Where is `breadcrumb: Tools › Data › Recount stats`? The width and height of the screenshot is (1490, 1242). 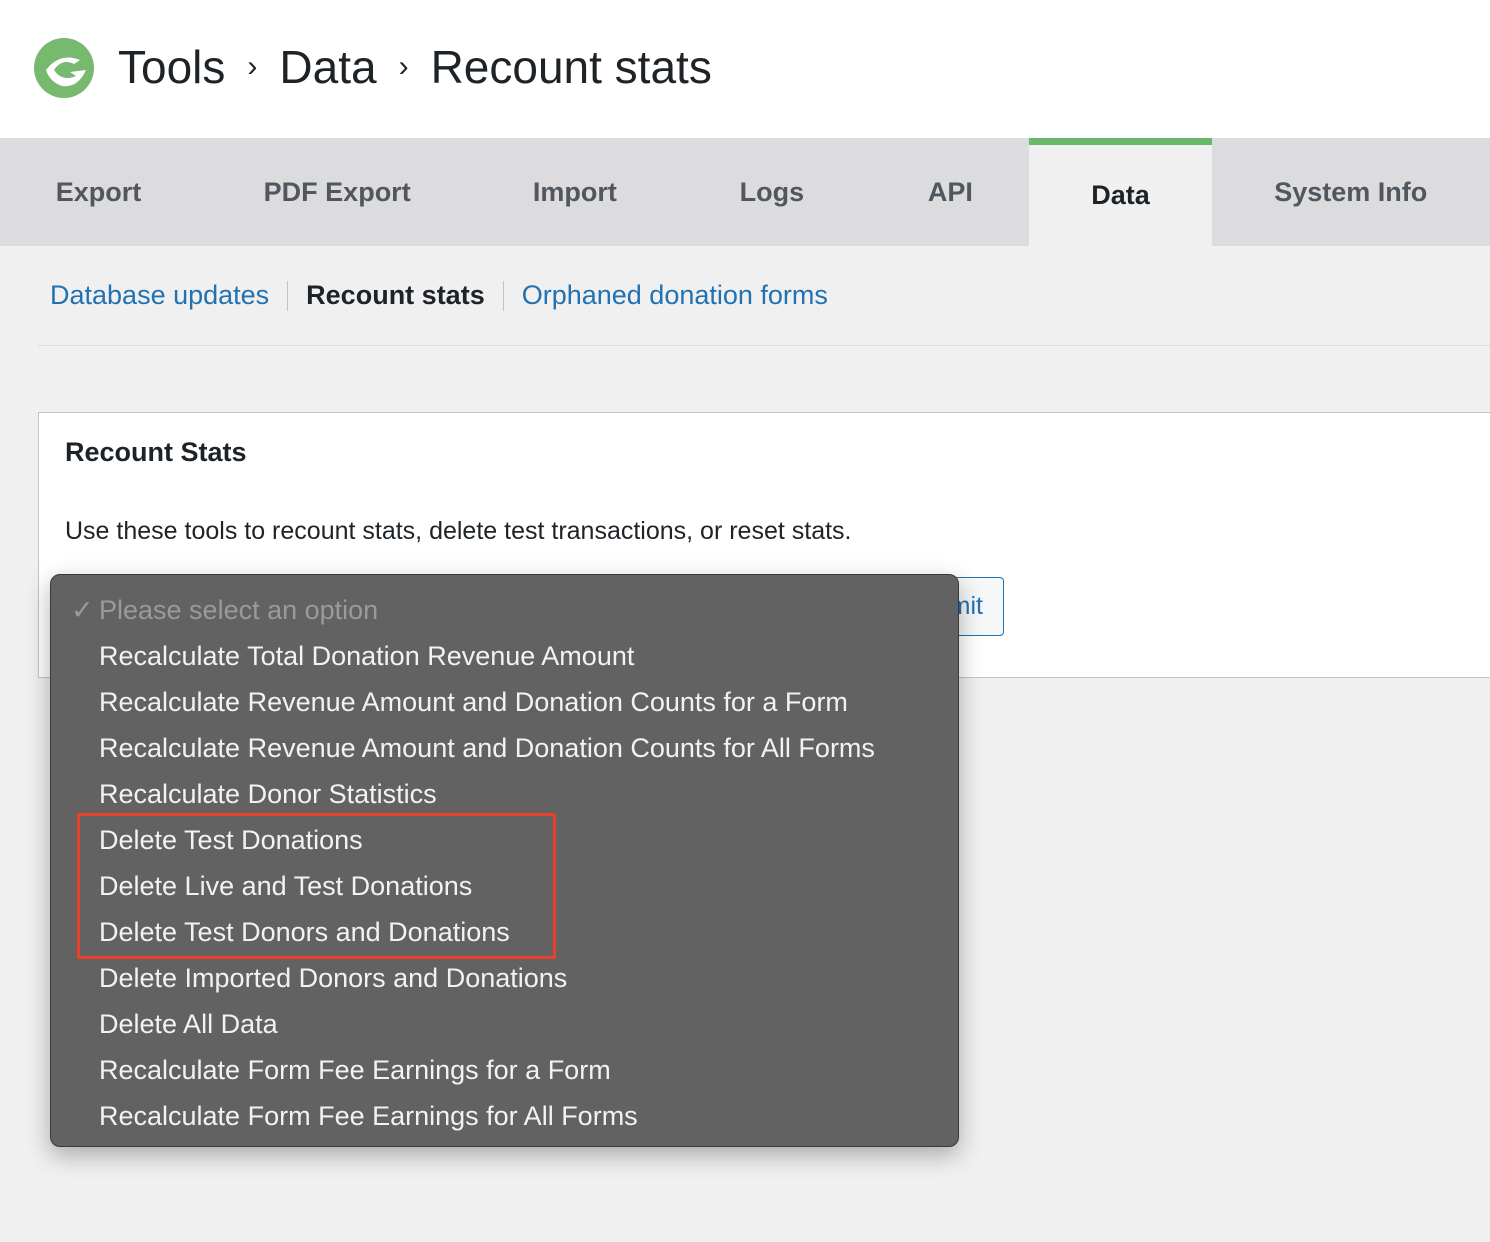 breadcrumb: Tools › Data › Recount stats is located at coordinates (415, 67).